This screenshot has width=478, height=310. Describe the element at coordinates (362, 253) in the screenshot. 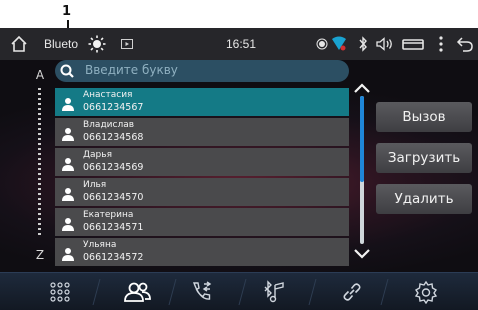

I see `scroll-down-icon` at that location.